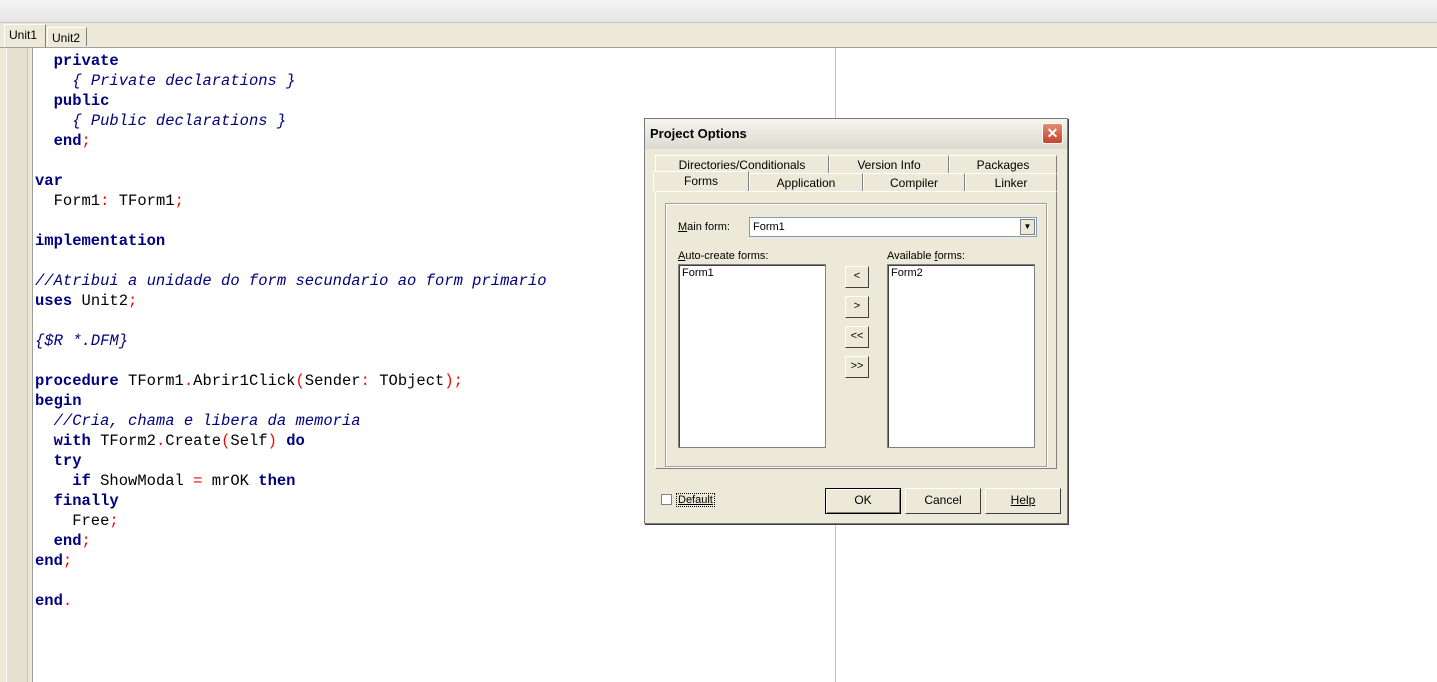 The height and width of the screenshot is (682, 1437). I want to click on code-line: uses Unit2;, so click(291, 301).